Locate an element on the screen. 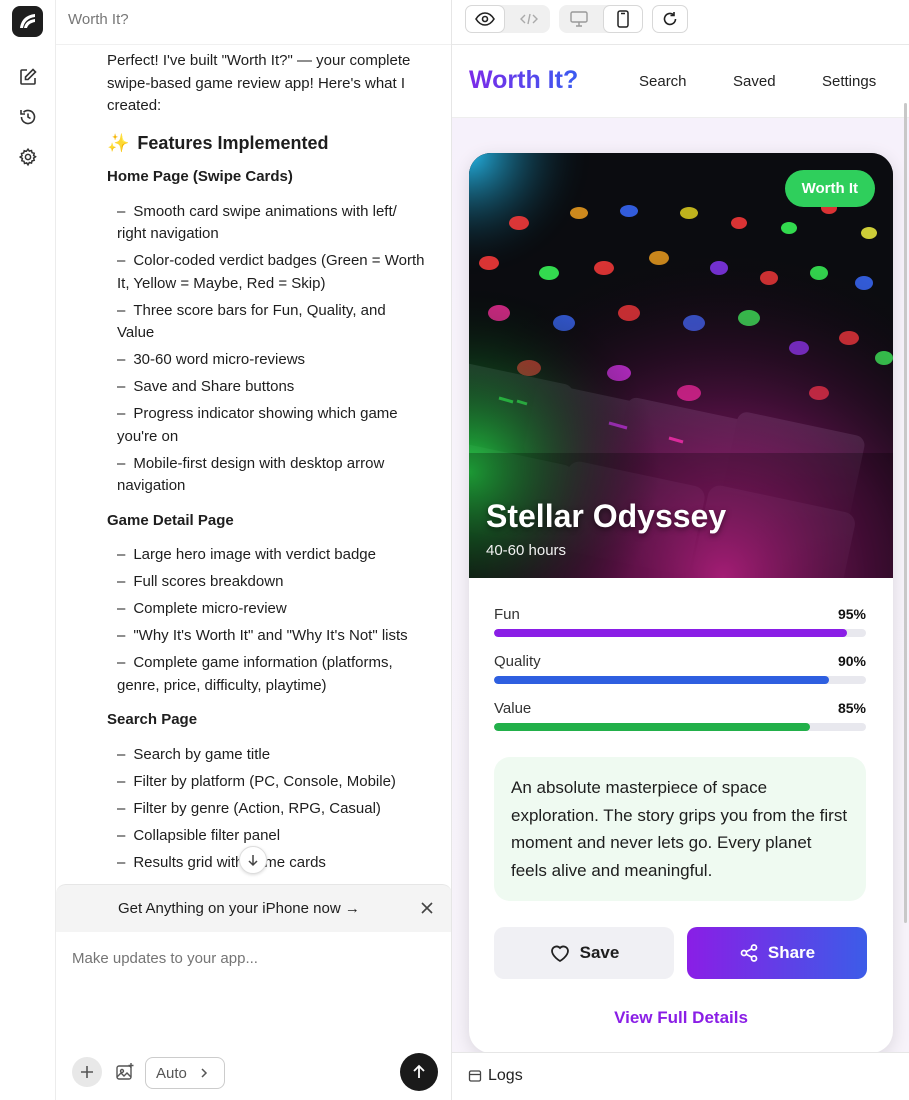 The height and width of the screenshot is (1100, 909). chevron-right-icon is located at coordinates (204, 1073).